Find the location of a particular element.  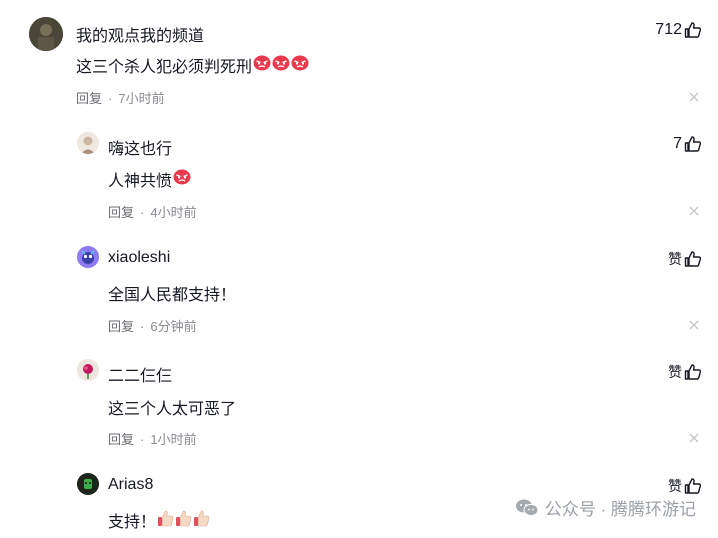

like-button: 7 is located at coordinates (687, 144).